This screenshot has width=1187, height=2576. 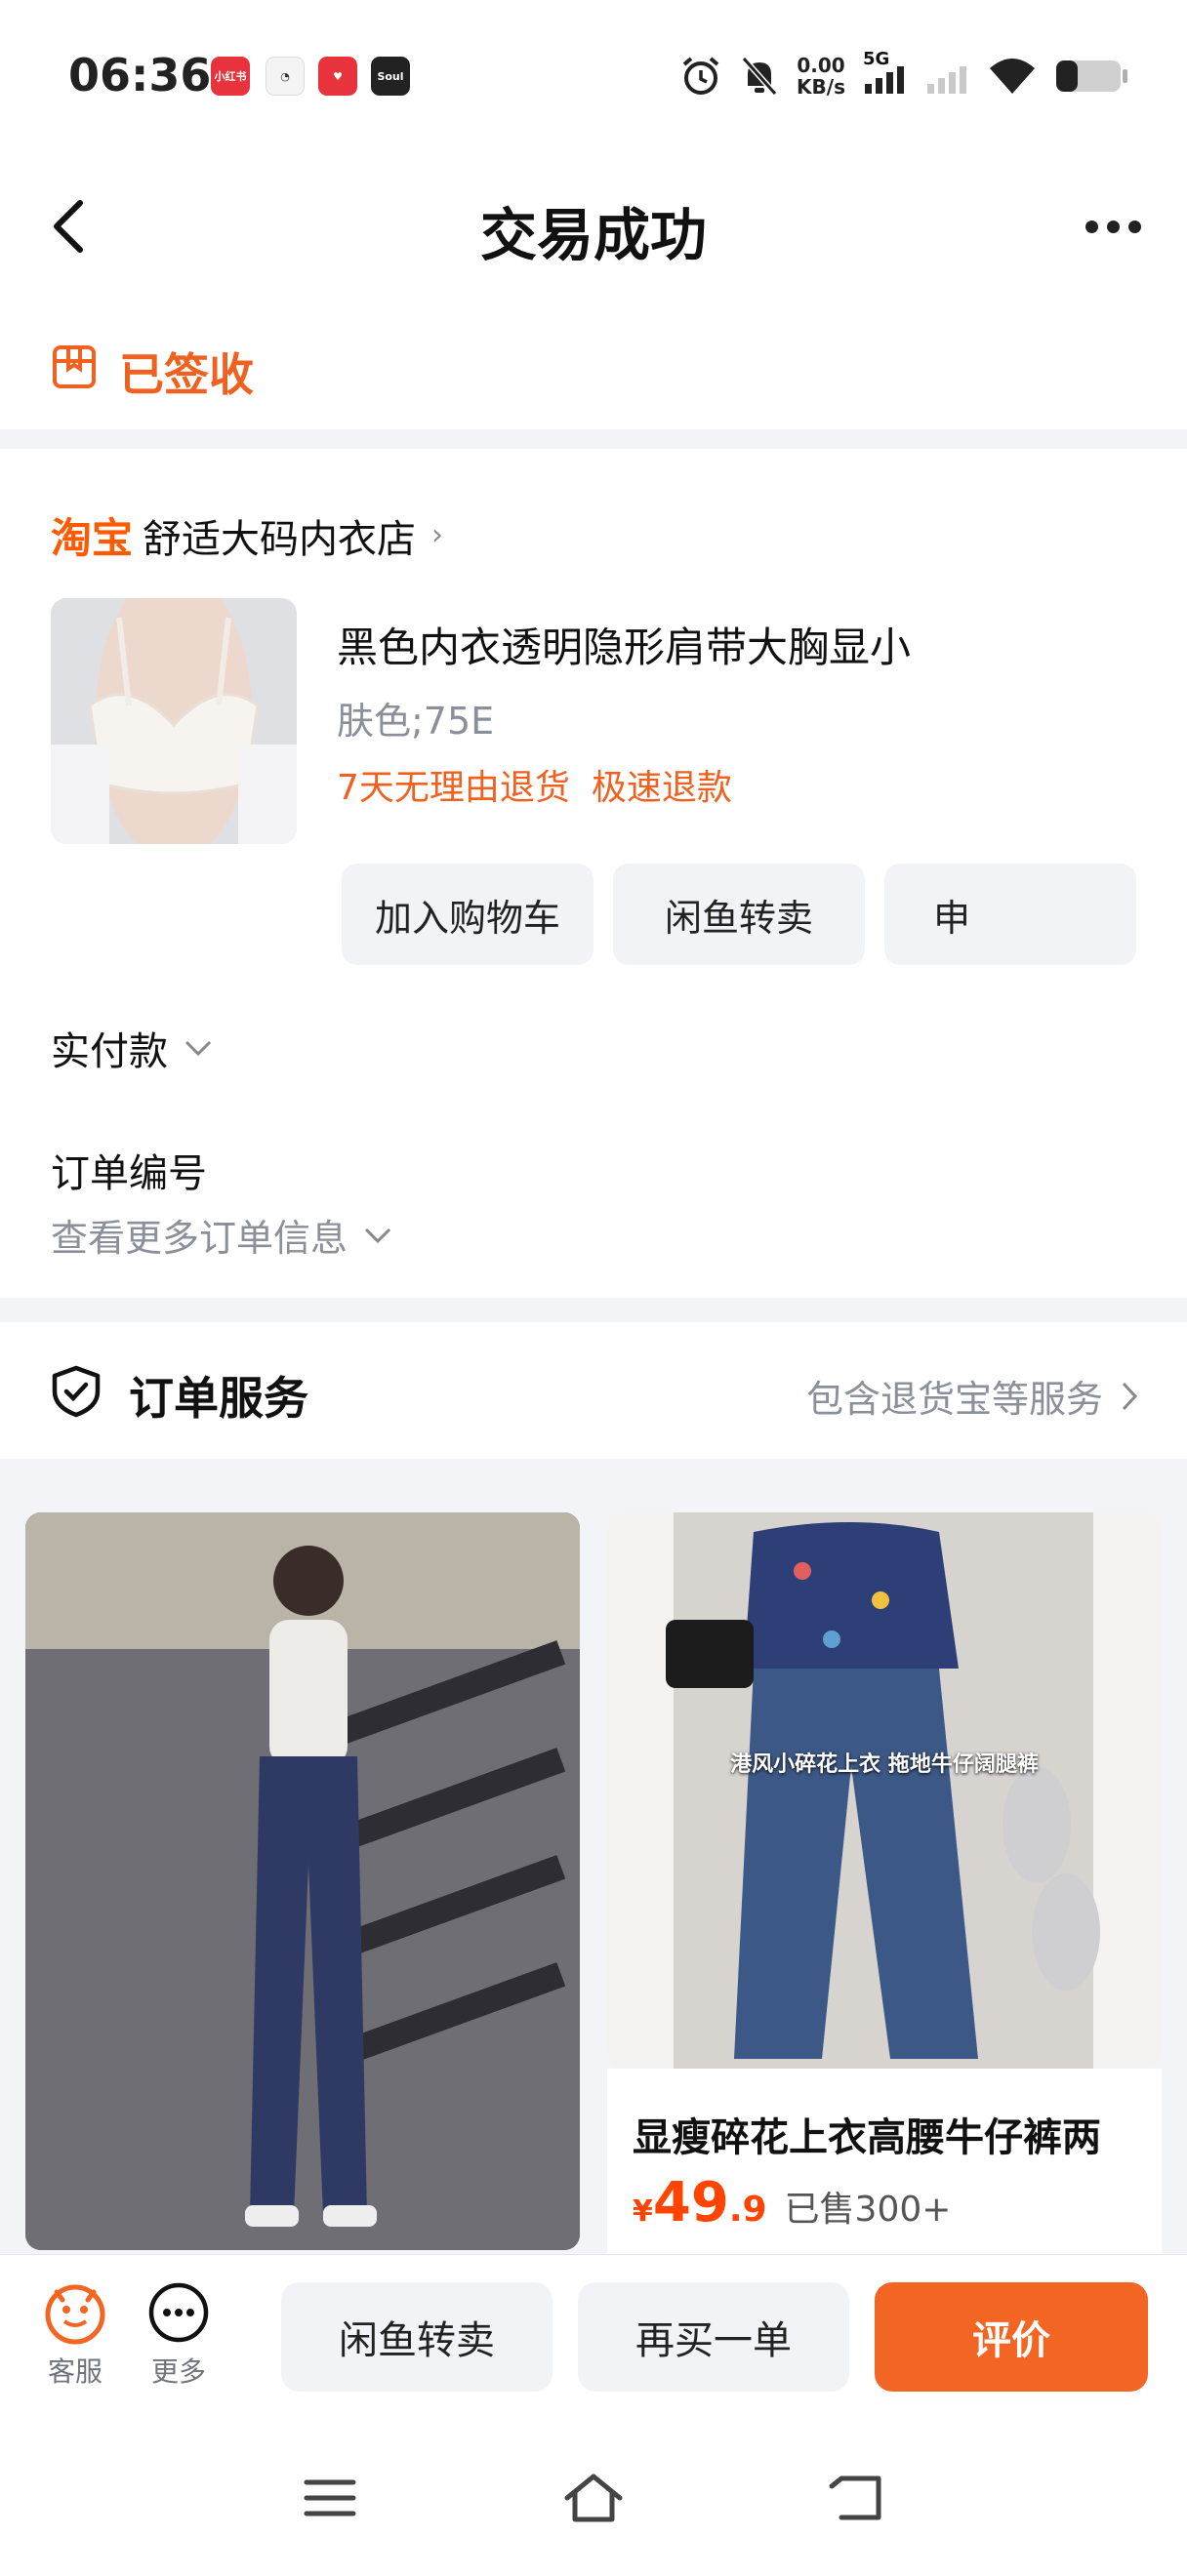 I want to click on clock-notification-icon: ◔, so click(x=285, y=76).